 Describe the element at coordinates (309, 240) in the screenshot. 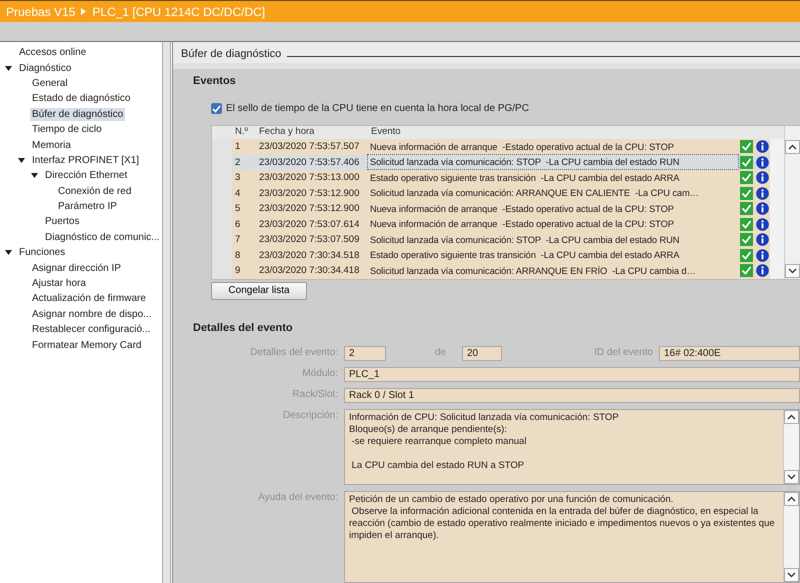

I see `table-cell-text: 23/03/2020 7:53:07.509` at that location.